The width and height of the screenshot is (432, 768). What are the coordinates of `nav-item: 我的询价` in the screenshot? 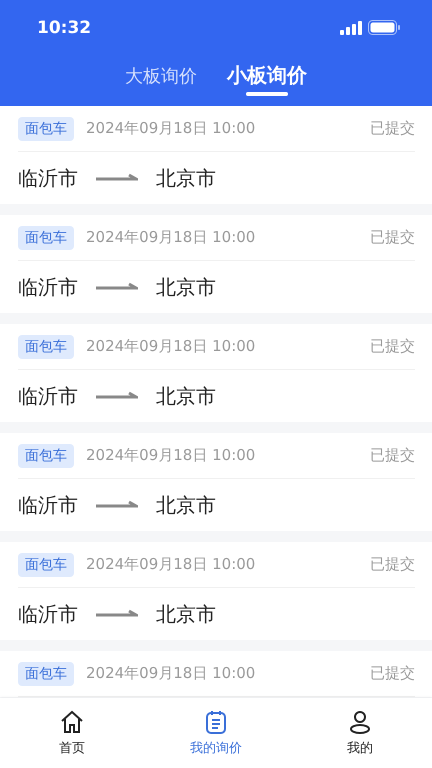 It's located at (216, 733).